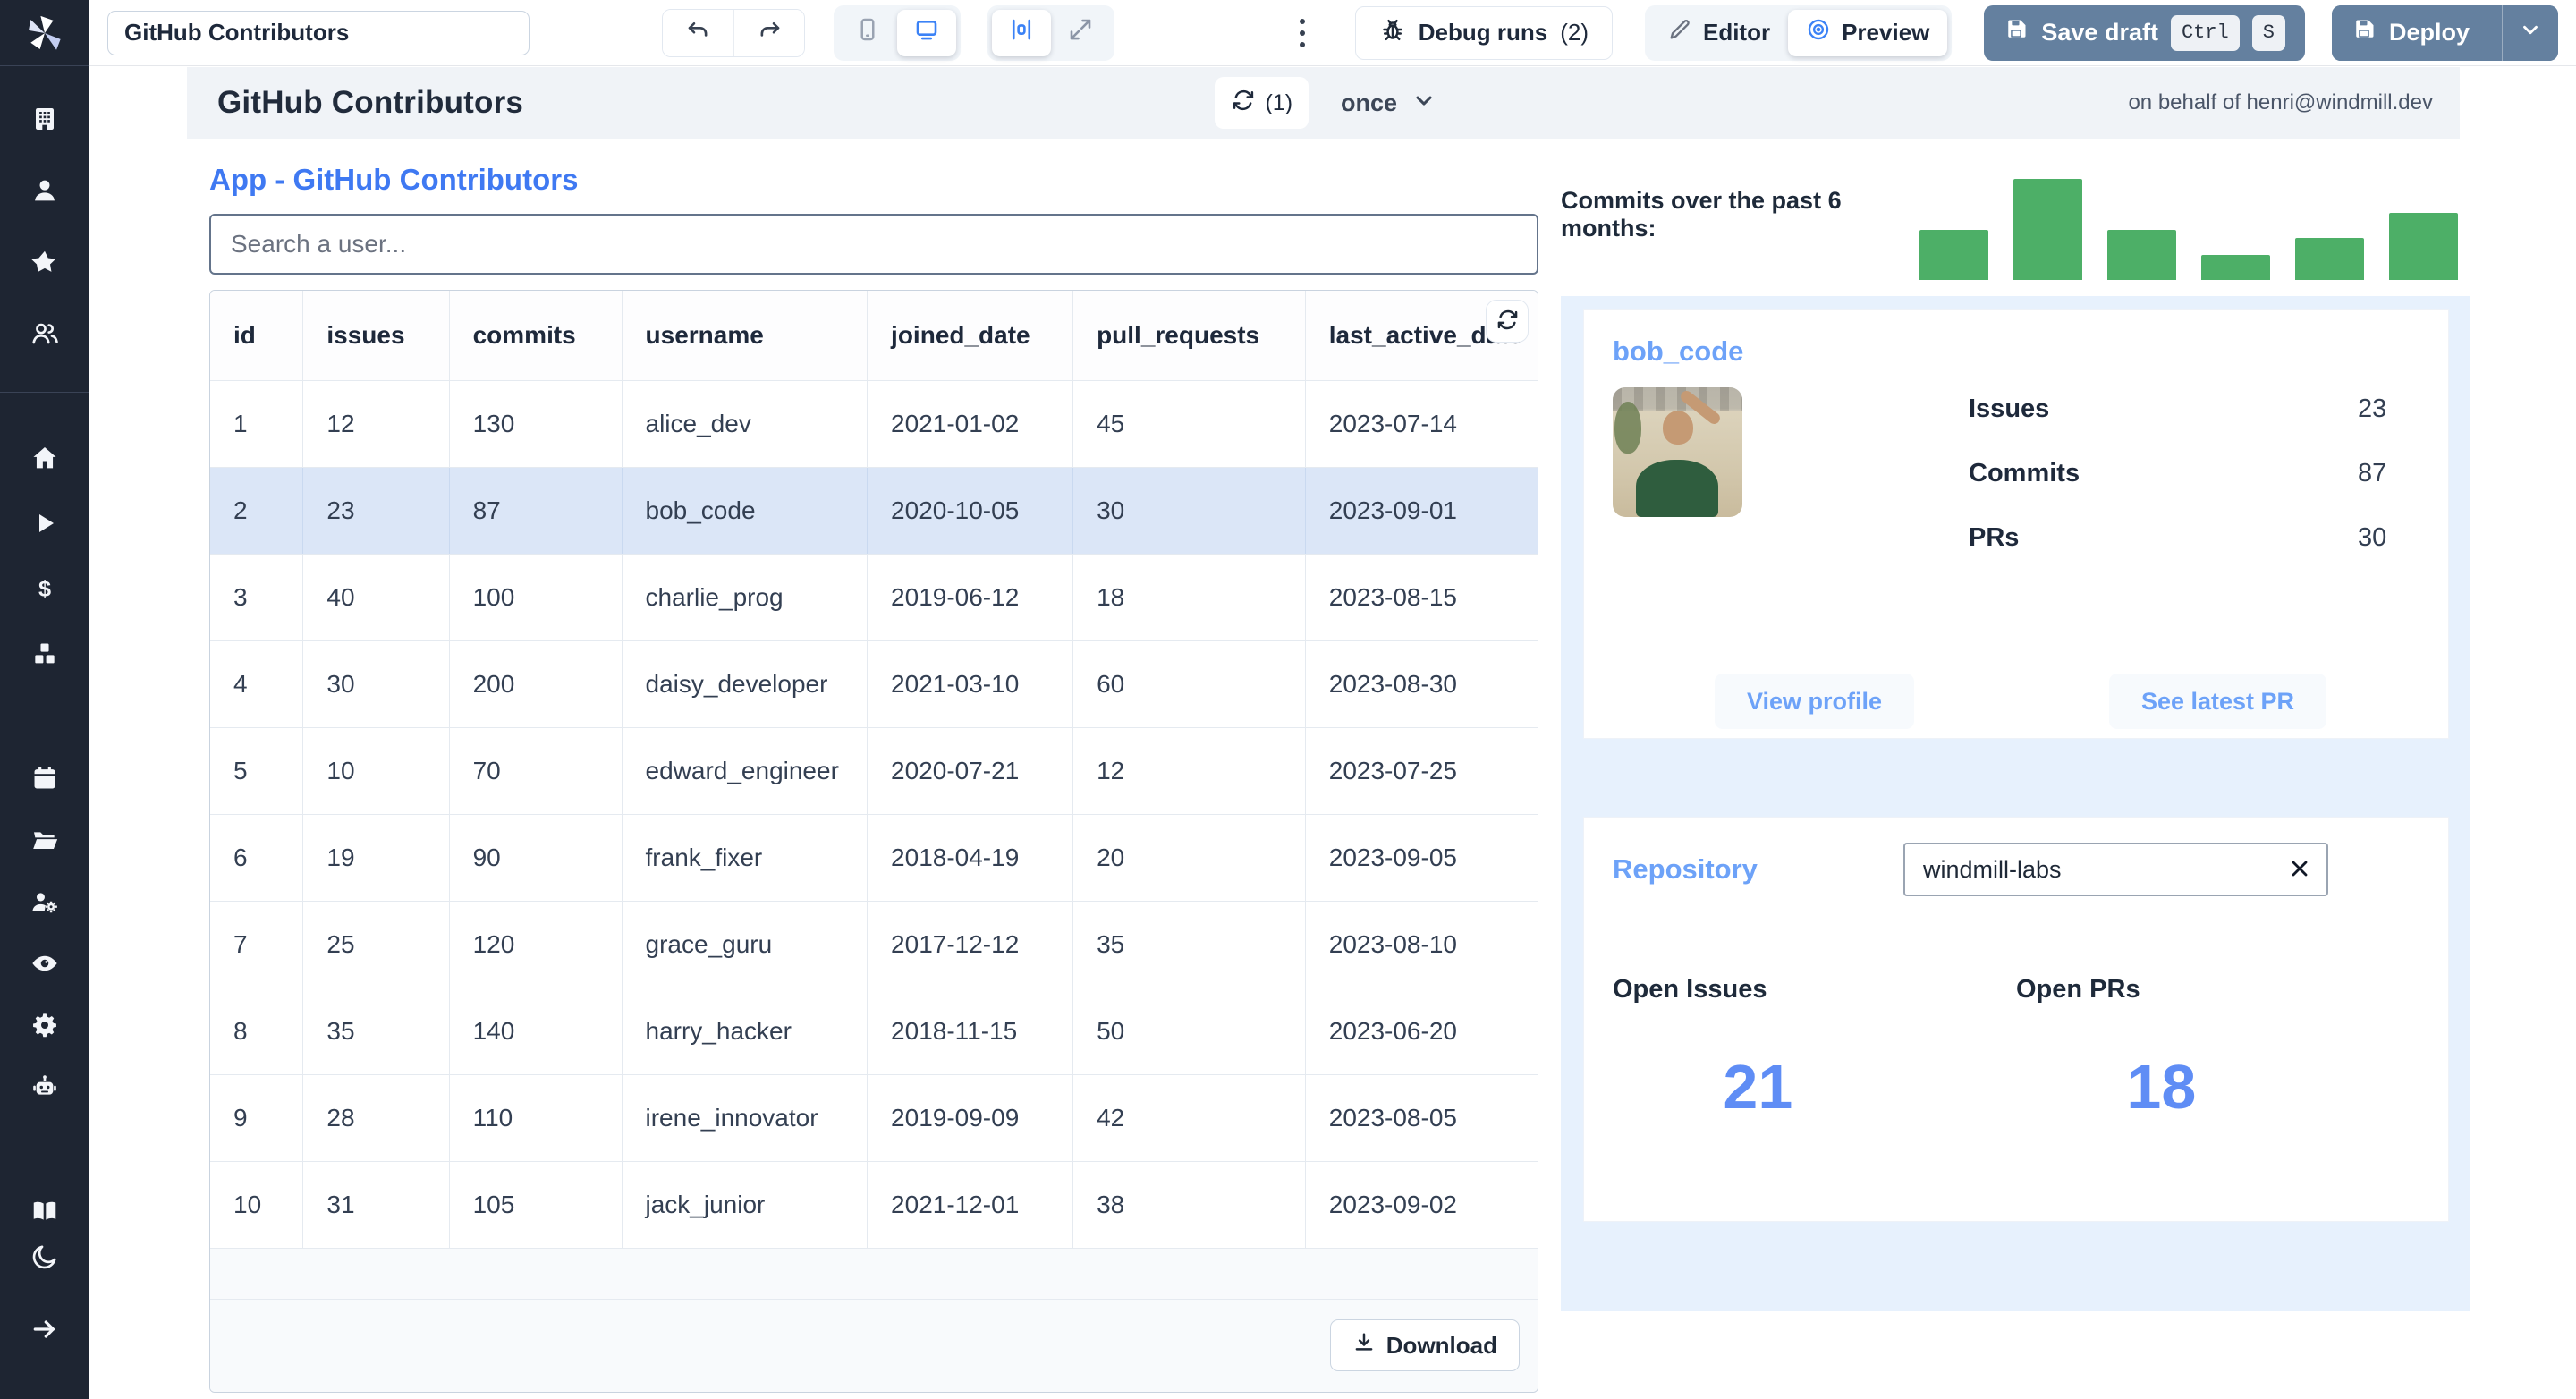 This screenshot has width=2576, height=1399. What do you see at coordinates (1953, 255) in the screenshot?
I see `commit-bar` at bounding box center [1953, 255].